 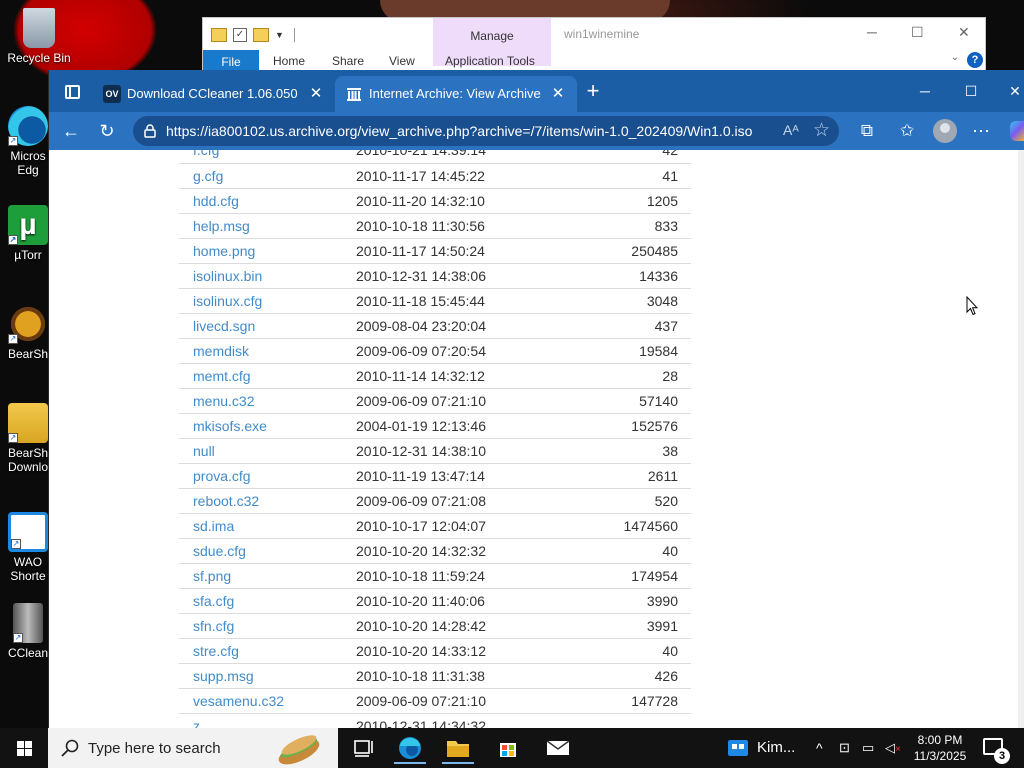 I want to click on page-scrollbar, so click(x=1021, y=440).